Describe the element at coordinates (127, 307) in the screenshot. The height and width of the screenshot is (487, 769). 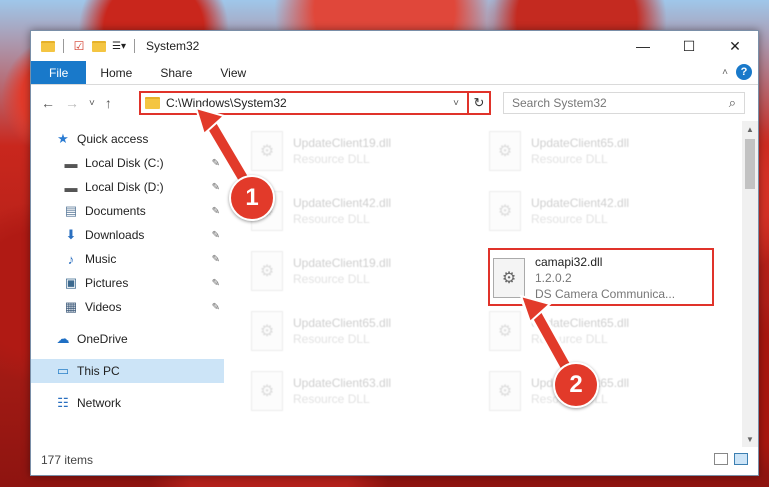
I see `sidebar-item-videos: ▦ Videos ✎` at that location.